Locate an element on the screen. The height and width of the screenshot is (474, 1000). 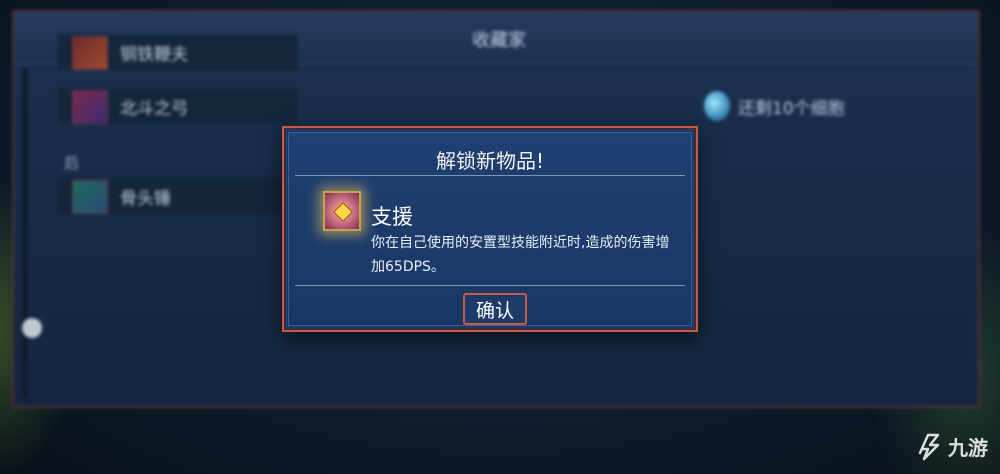
watermark-text: 九游 is located at coordinates (968, 447).